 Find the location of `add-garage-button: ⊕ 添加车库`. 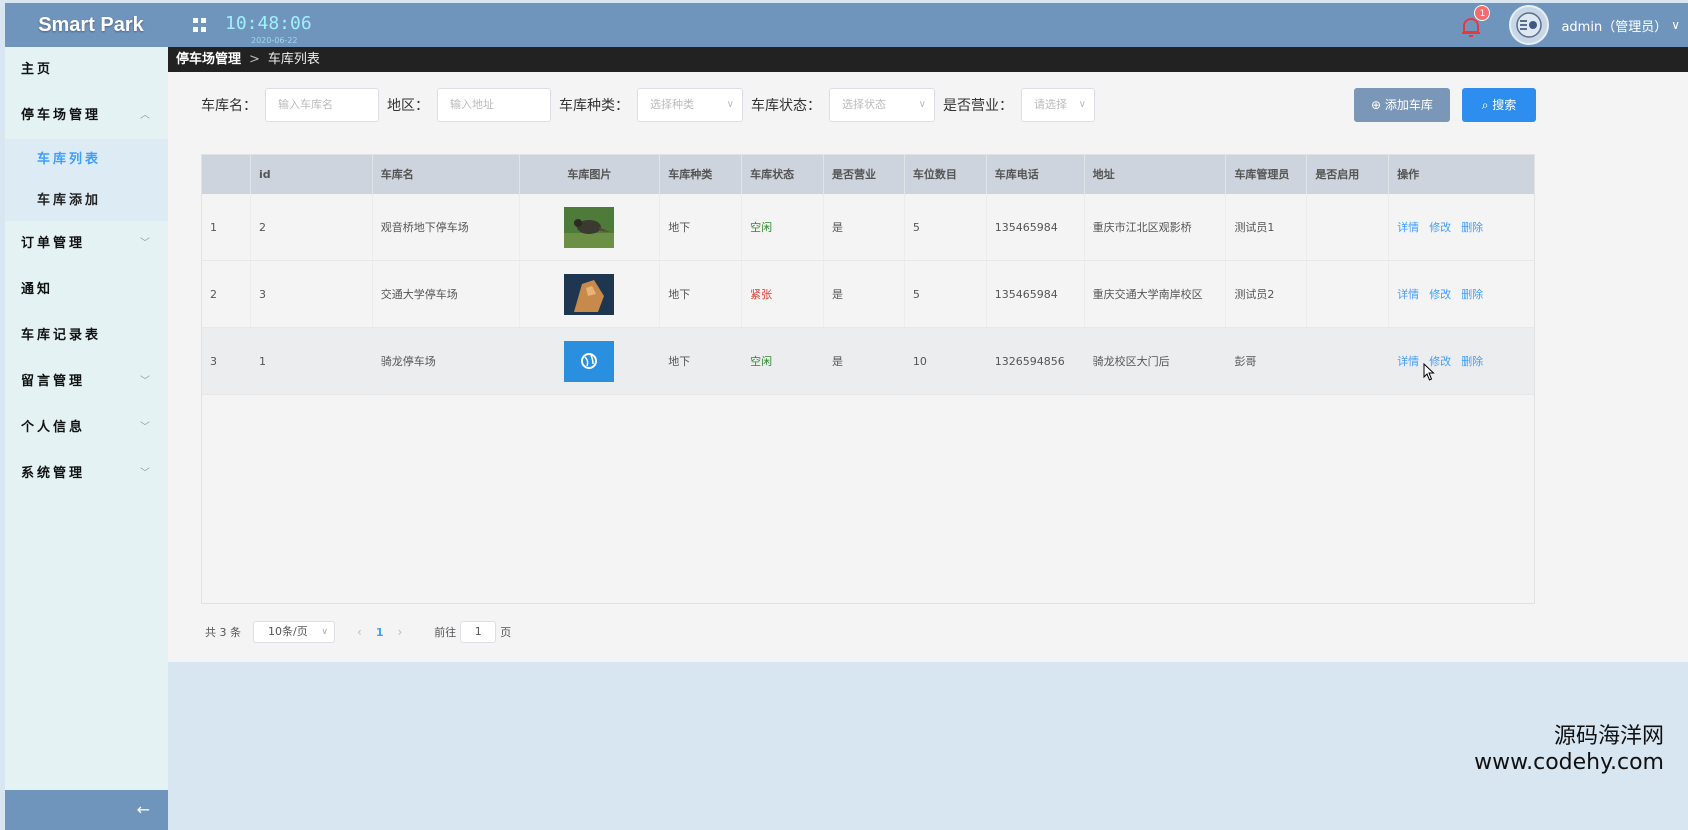

add-garage-button: ⊕ 添加车库 is located at coordinates (1402, 105).